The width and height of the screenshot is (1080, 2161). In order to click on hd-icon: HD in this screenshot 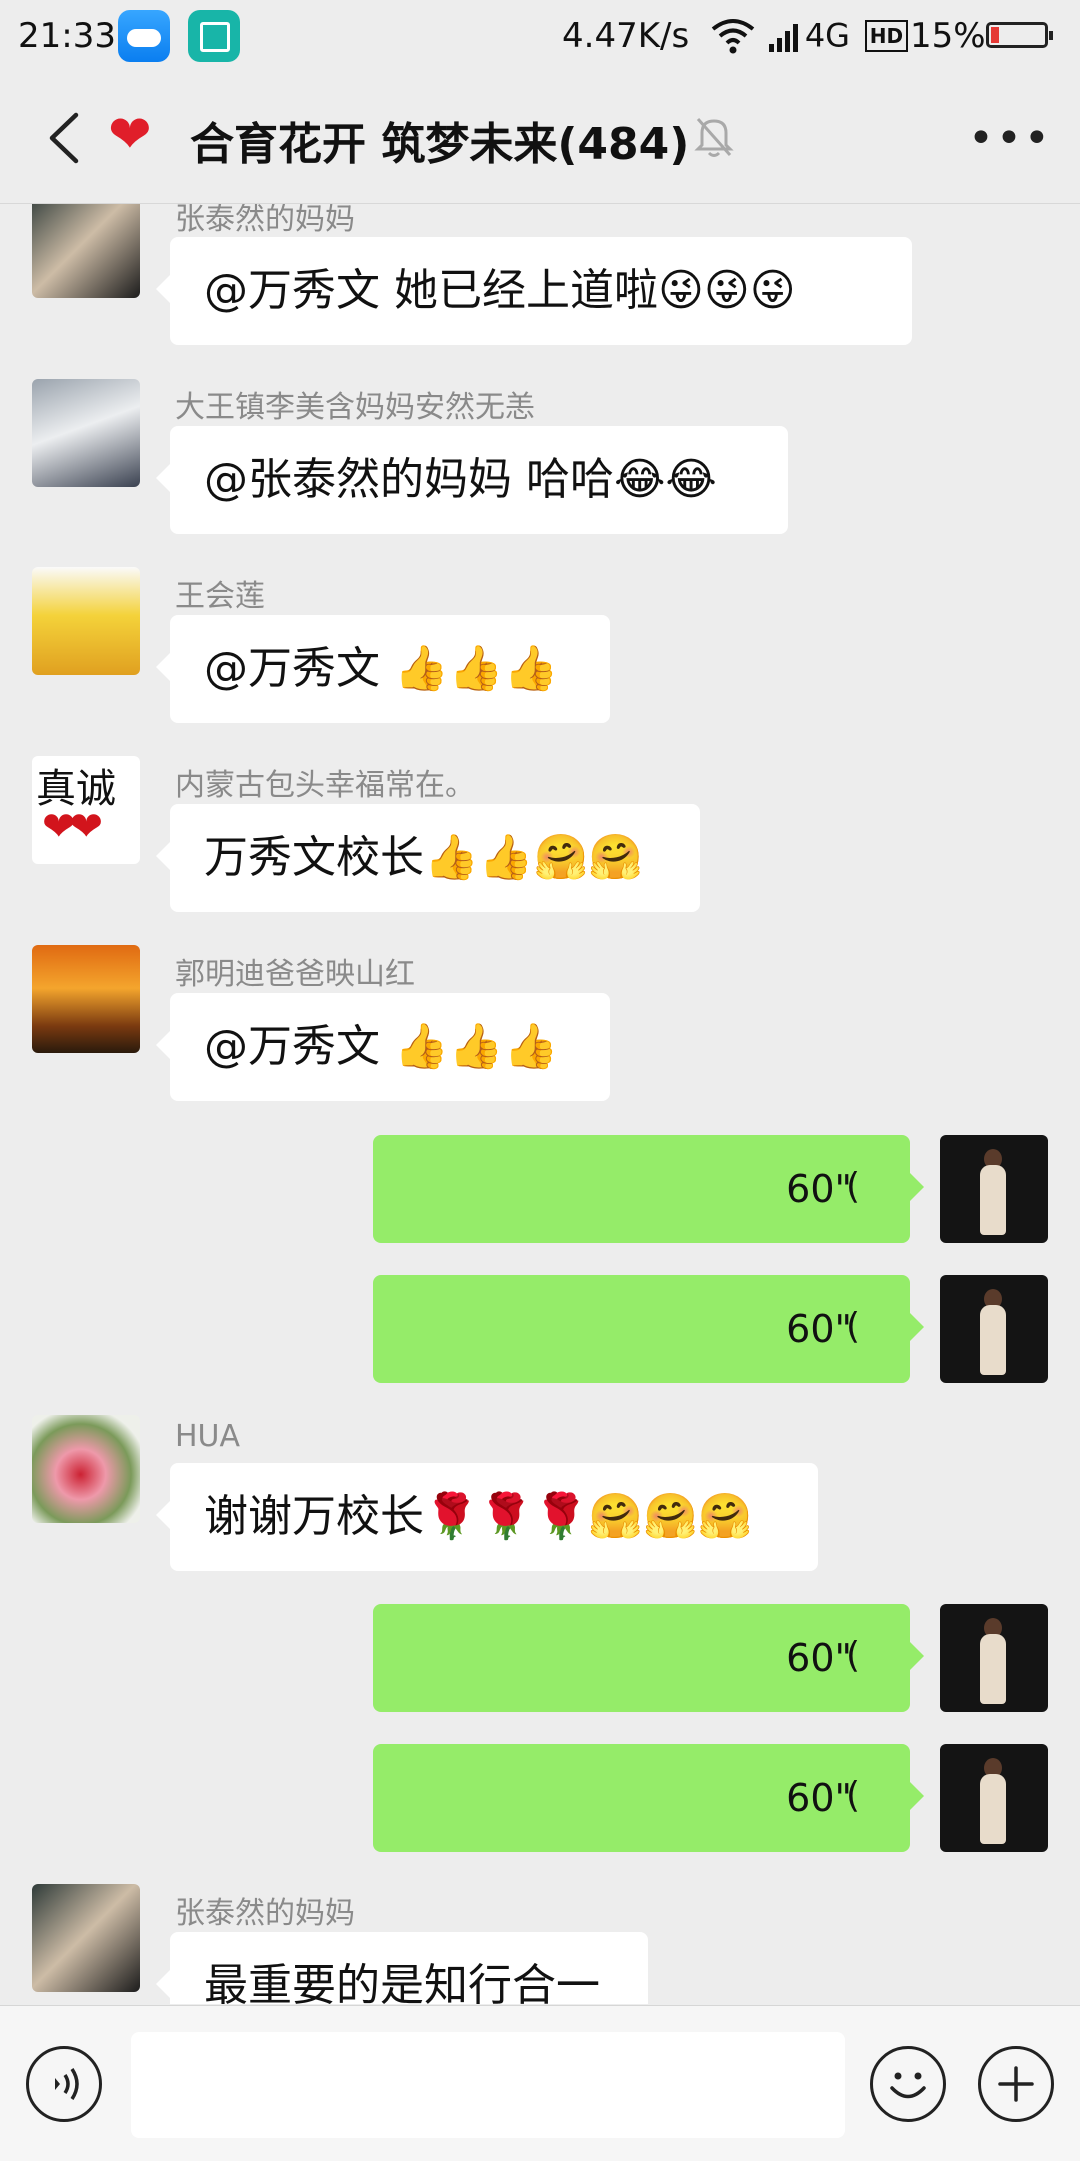, I will do `click(886, 35)`.